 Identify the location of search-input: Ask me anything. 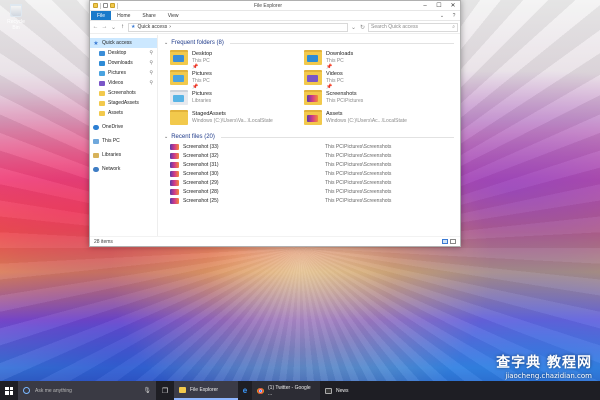
(53, 391).